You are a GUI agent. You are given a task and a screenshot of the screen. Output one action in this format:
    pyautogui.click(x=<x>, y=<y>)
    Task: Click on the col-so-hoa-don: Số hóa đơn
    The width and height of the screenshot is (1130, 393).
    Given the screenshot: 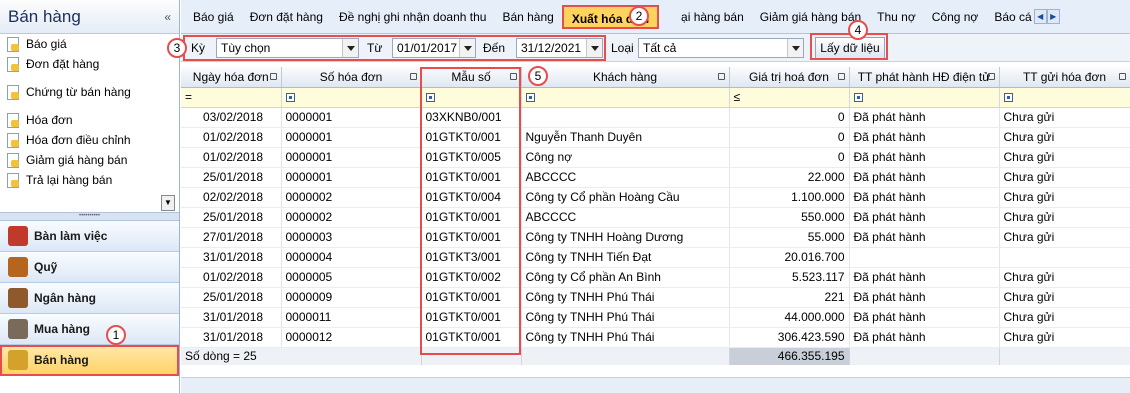 What is the action you would take?
    pyautogui.click(x=351, y=77)
    